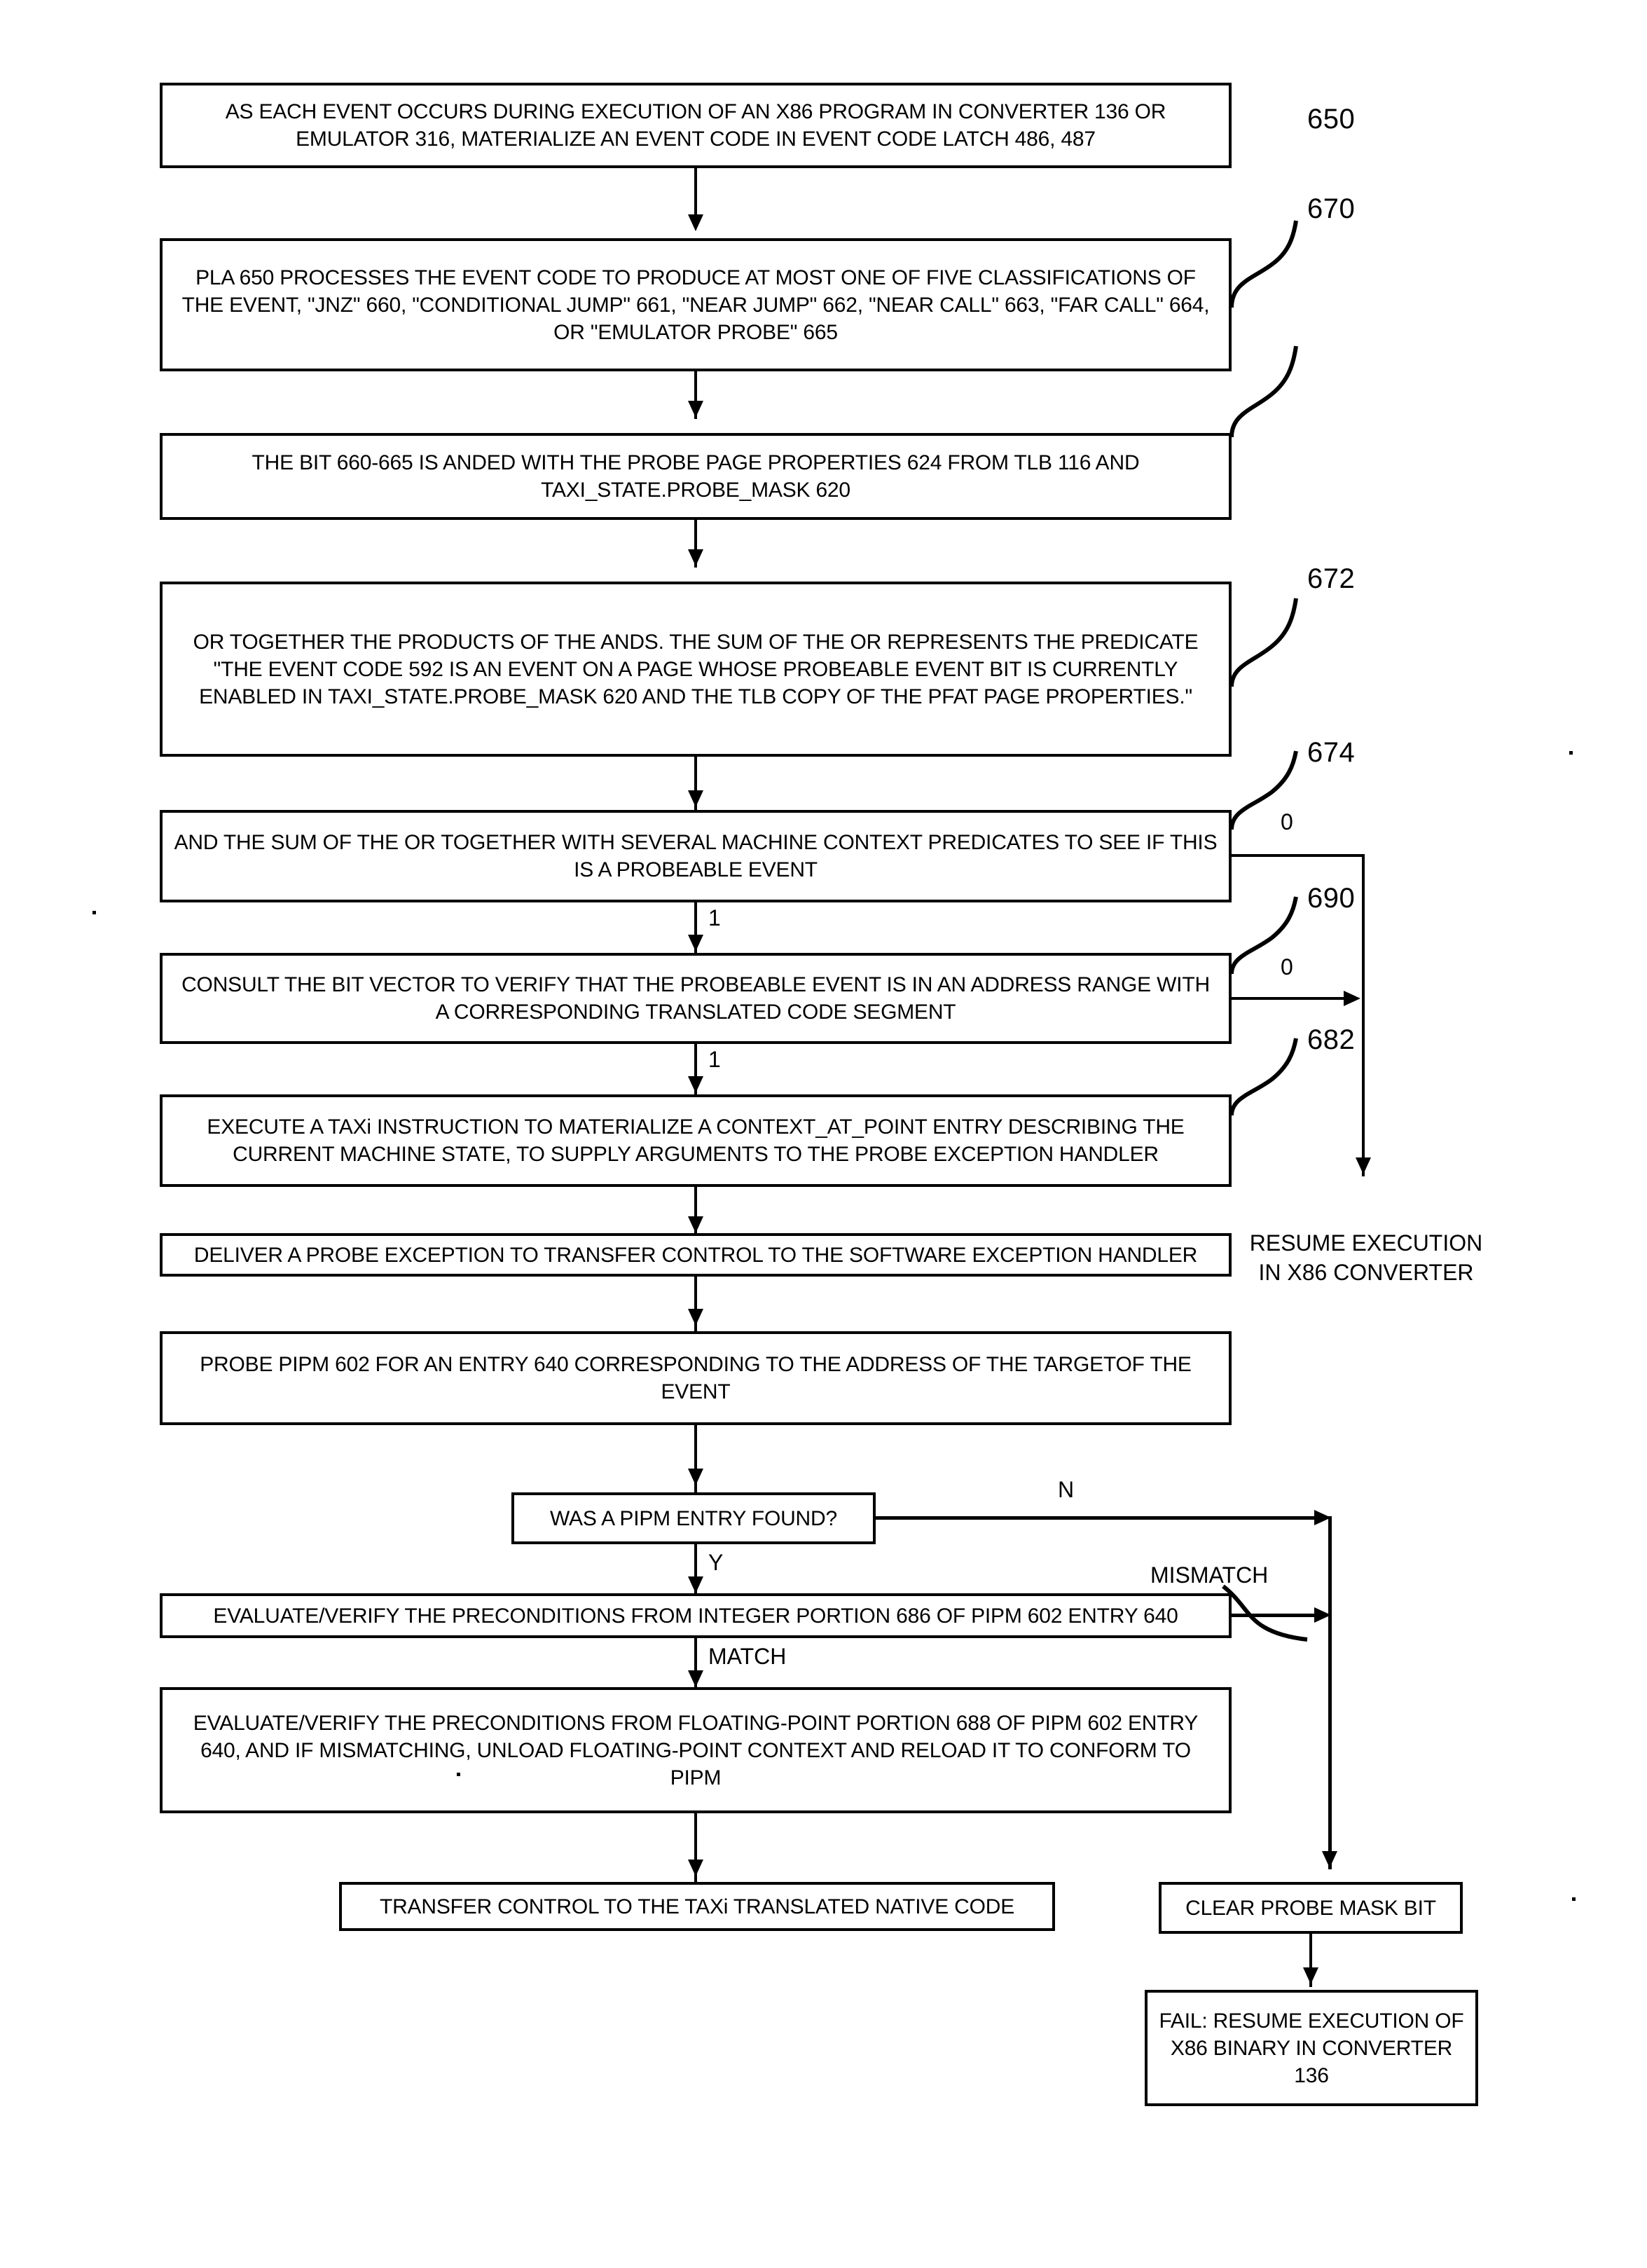  What do you see at coordinates (1096, 1518) in the screenshot?
I see `connector-n10-no-h` at bounding box center [1096, 1518].